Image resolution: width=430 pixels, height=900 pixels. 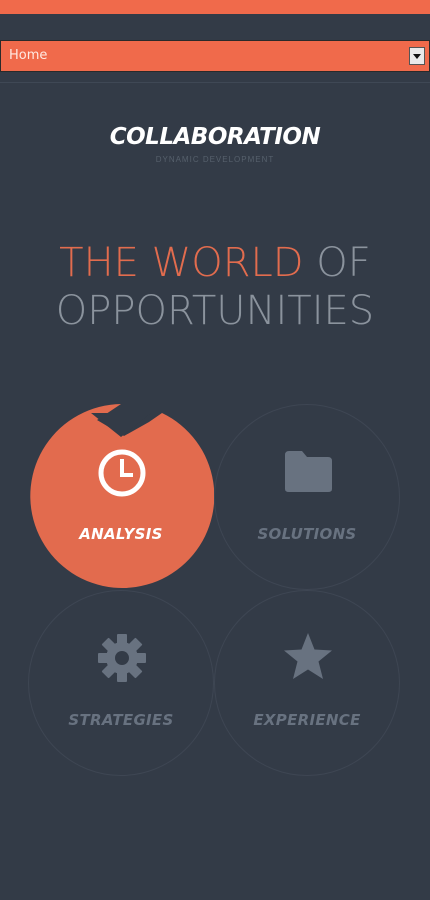 What do you see at coordinates (417, 56) in the screenshot?
I see `dropdown-arrow-icon` at bounding box center [417, 56].